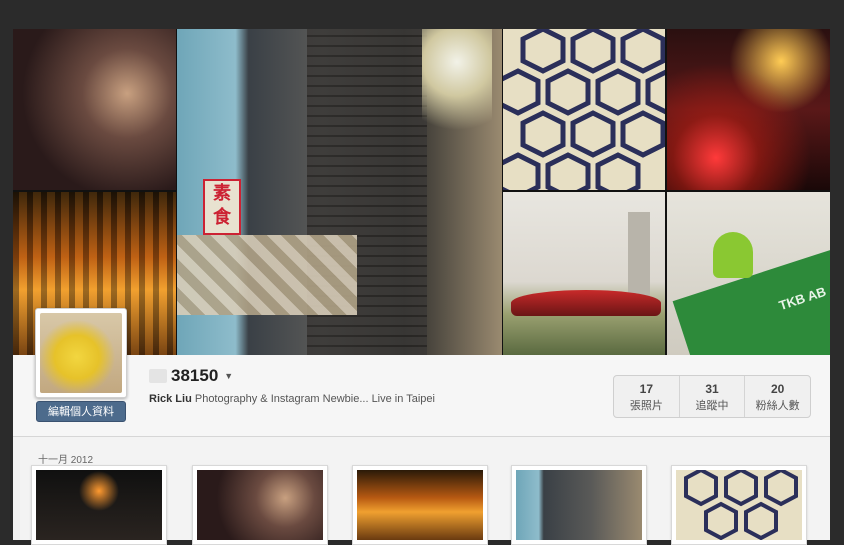  I want to click on username-row: 38150 ▼, so click(191, 376).